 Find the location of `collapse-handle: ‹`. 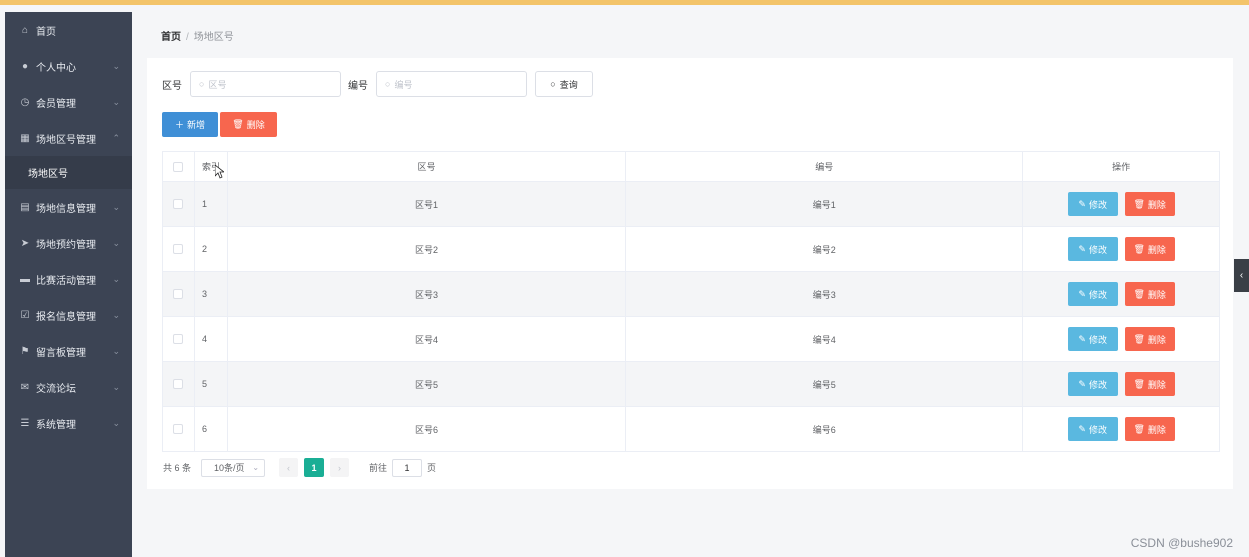

collapse-handle: ‹ is located at coordinates (1241, 275).